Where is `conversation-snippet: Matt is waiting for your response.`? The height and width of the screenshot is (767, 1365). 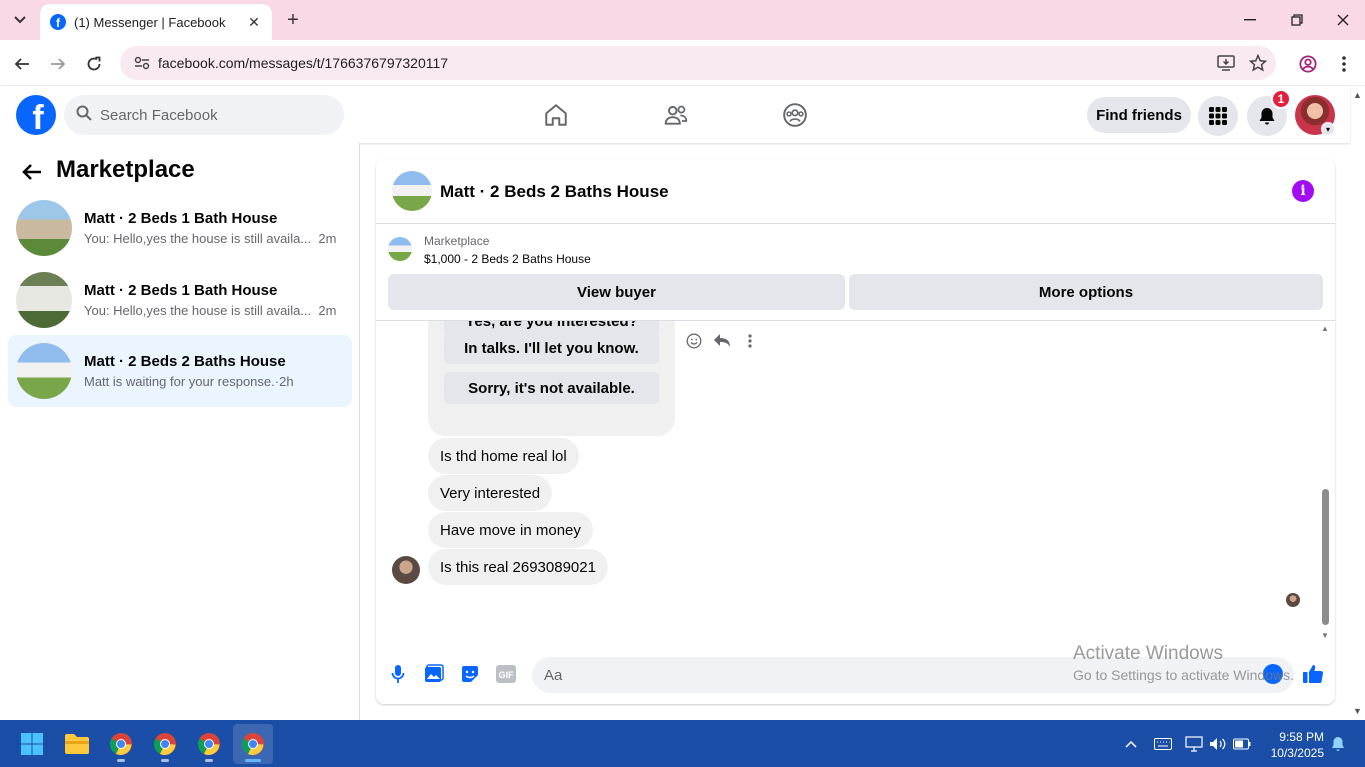 conversation-snippet: Matt is waiting for your response. is located at coordinates (179, 381).